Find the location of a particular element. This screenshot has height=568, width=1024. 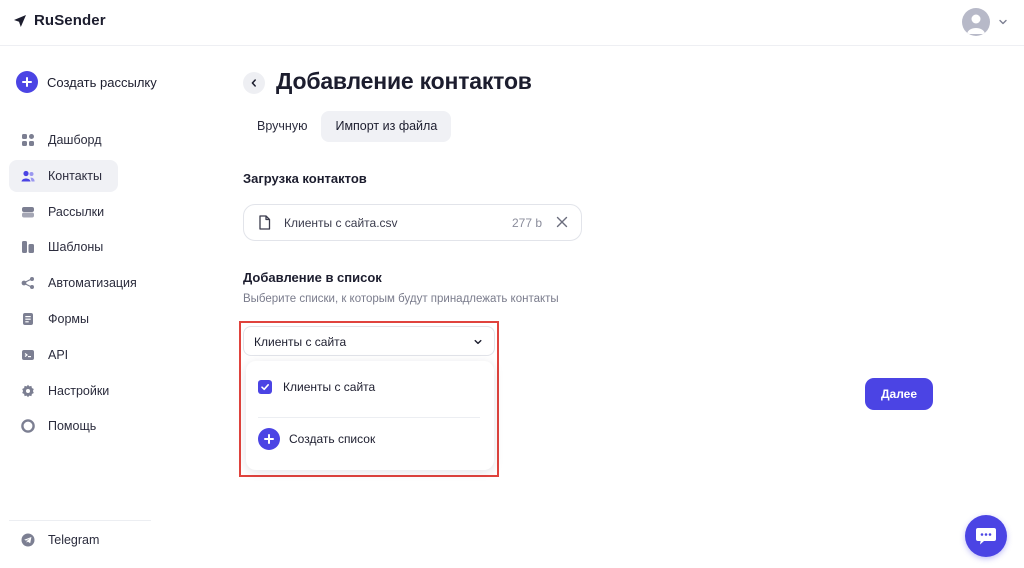

create-mailing-label: Создать рассылку is located at coordinates (102, 82).